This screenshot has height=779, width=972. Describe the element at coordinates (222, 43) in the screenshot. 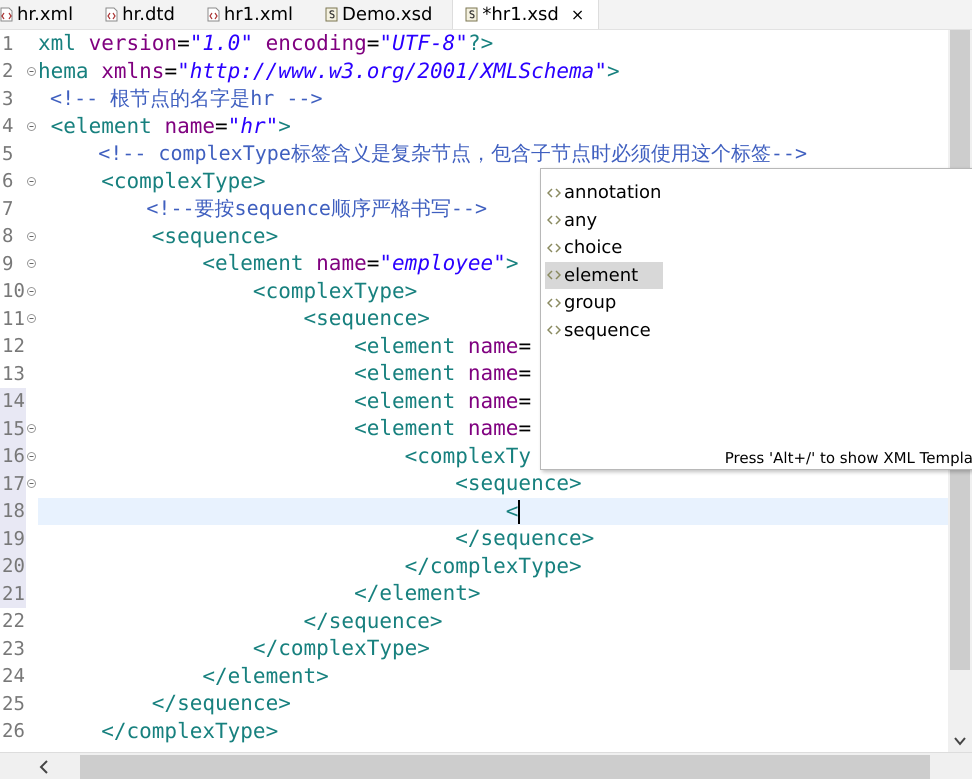

I see `code-string: "1.0"` at that location.